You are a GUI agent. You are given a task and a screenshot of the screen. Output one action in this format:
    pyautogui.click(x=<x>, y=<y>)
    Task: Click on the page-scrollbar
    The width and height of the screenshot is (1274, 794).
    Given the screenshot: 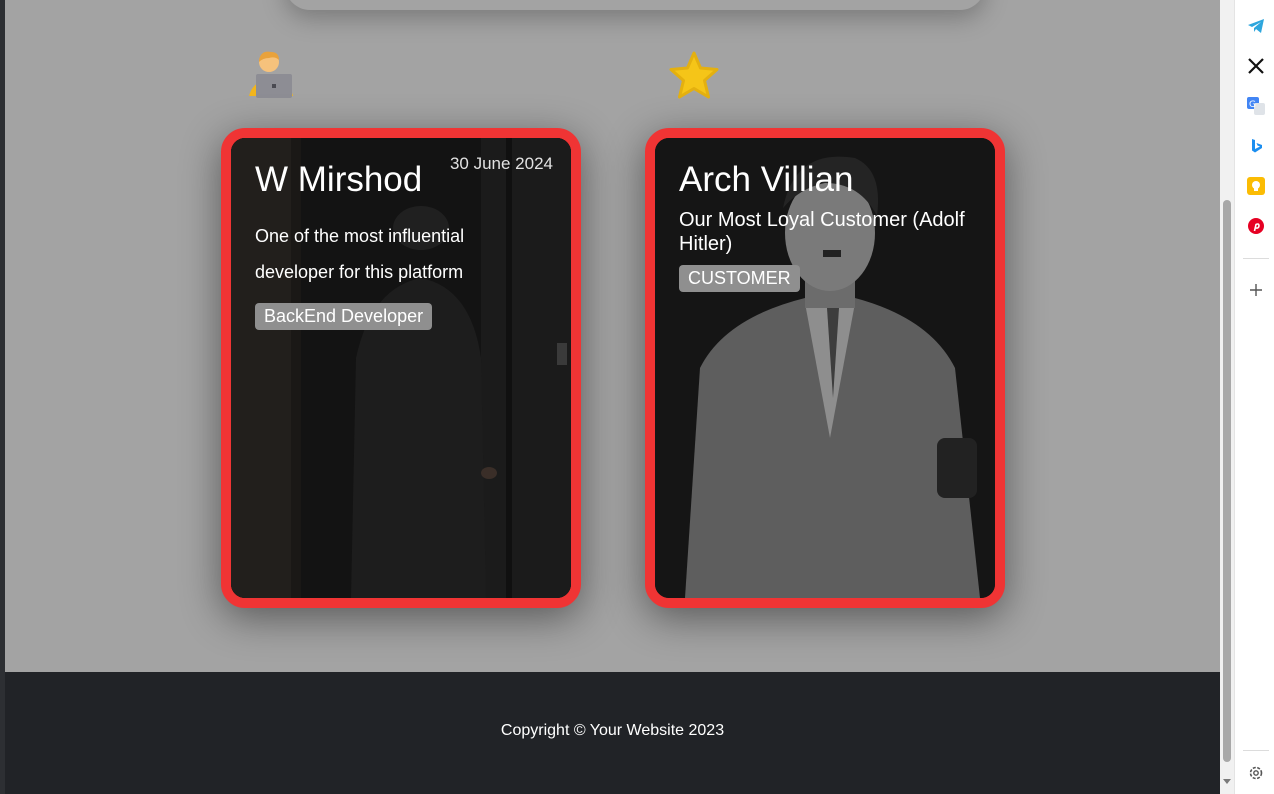 What is the action you would take?
    pyautogui.click(x=1227, y=397)
    